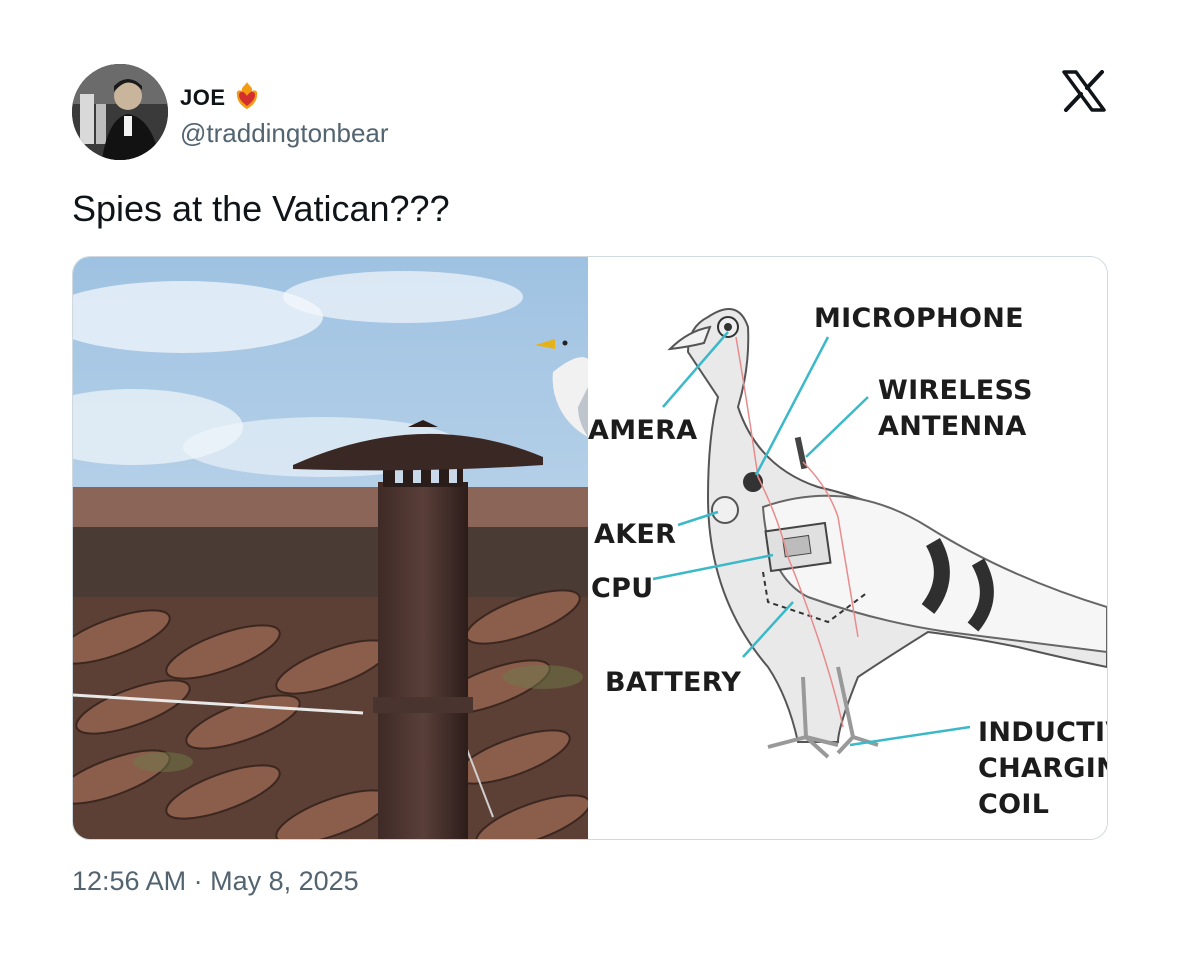  What do you see at coordinates (955, 390) in the screenshot?
I see `label-wireless-antenna-1: WIRELESS` at bounding box center [955, 390].